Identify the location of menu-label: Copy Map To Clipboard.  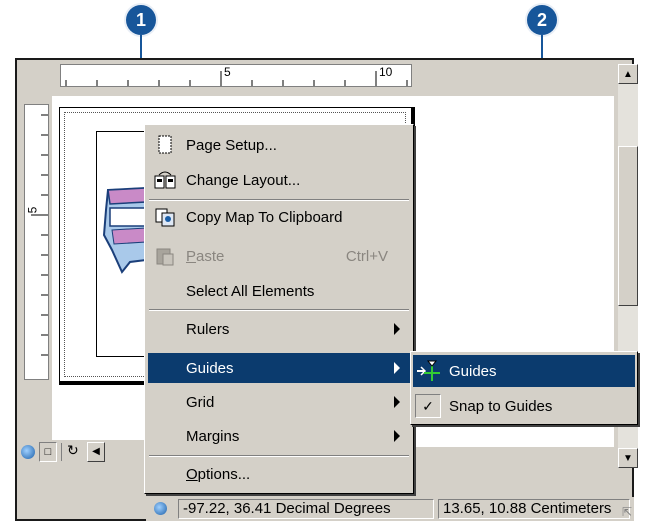
(264, 217).